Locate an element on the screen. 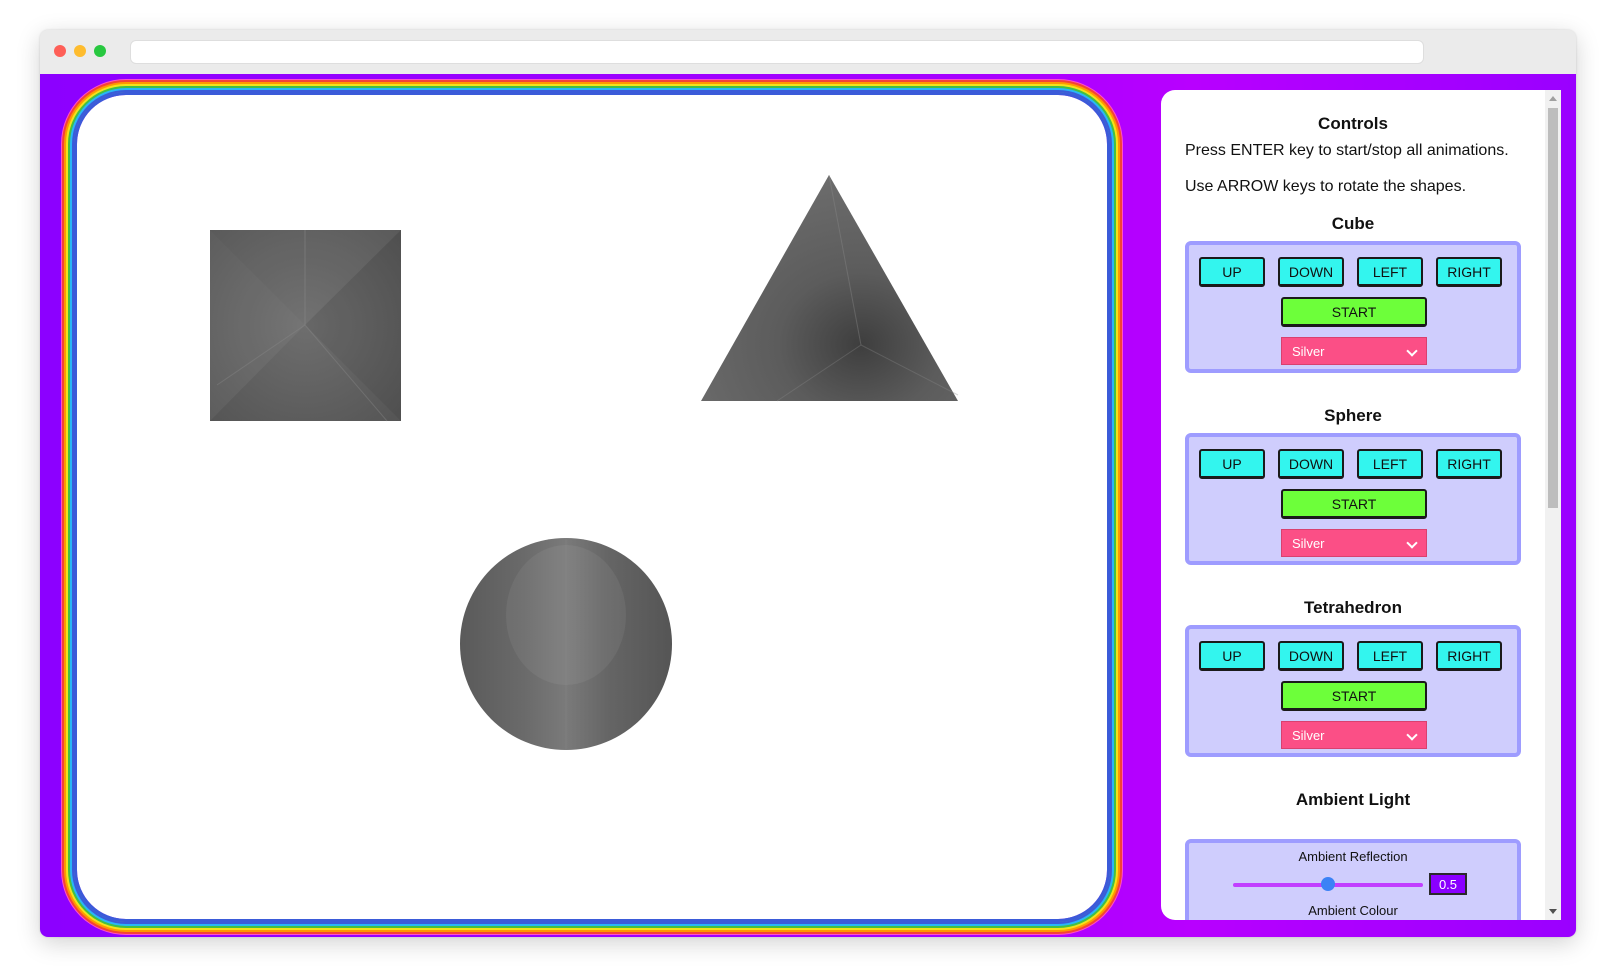  ambient-controls-group: Ambient Reflection 0.5 Ambient Colour is located at coordinates (1353, 879).